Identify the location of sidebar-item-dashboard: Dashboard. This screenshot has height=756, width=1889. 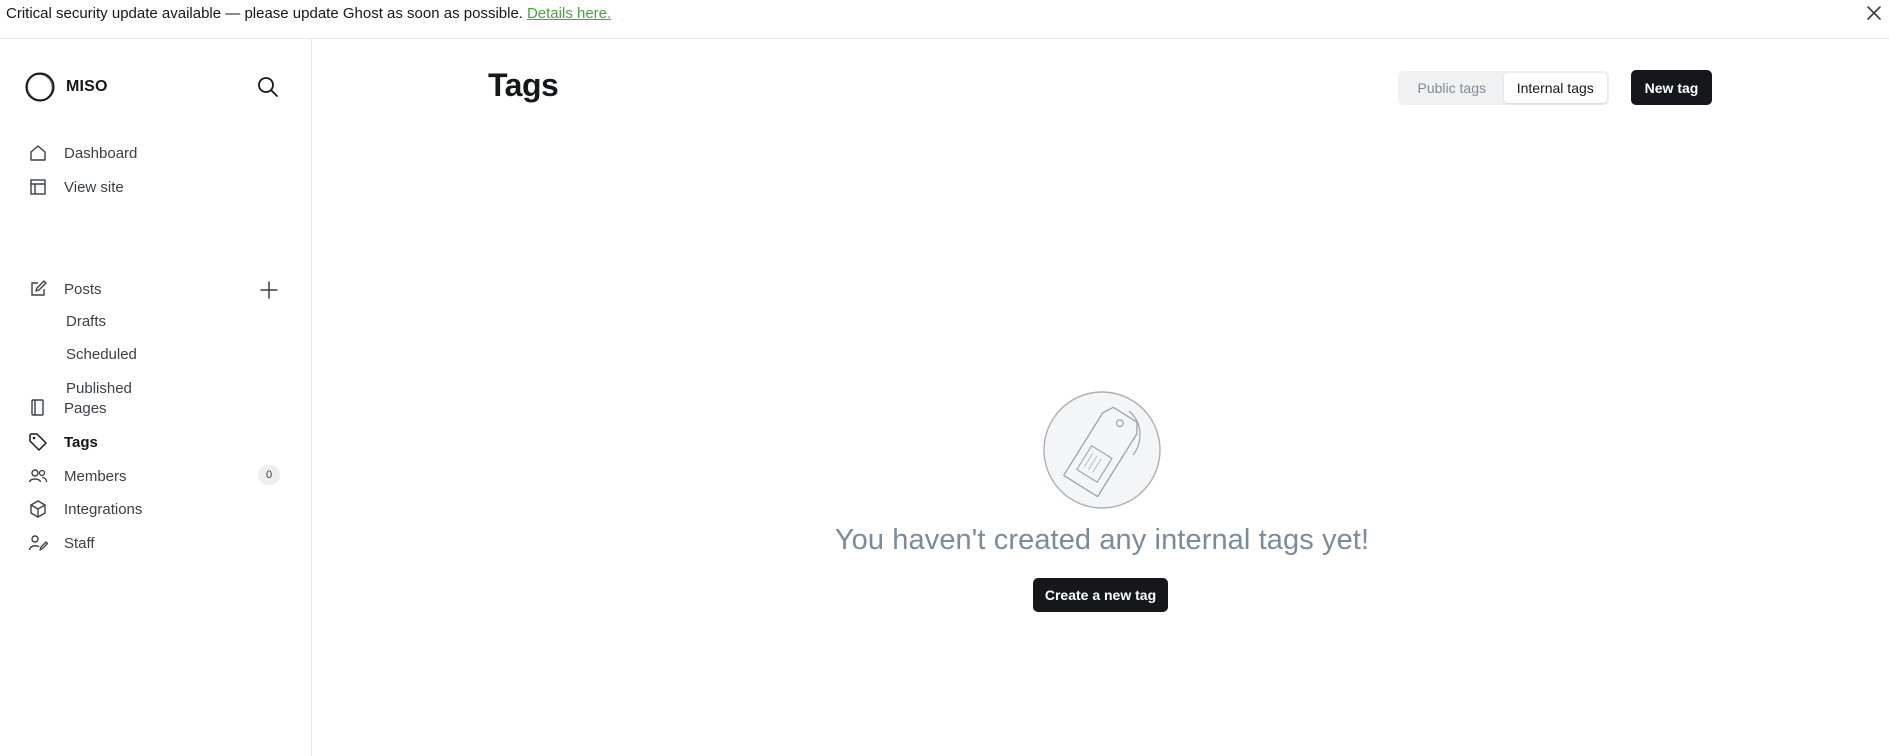
(82, 153).